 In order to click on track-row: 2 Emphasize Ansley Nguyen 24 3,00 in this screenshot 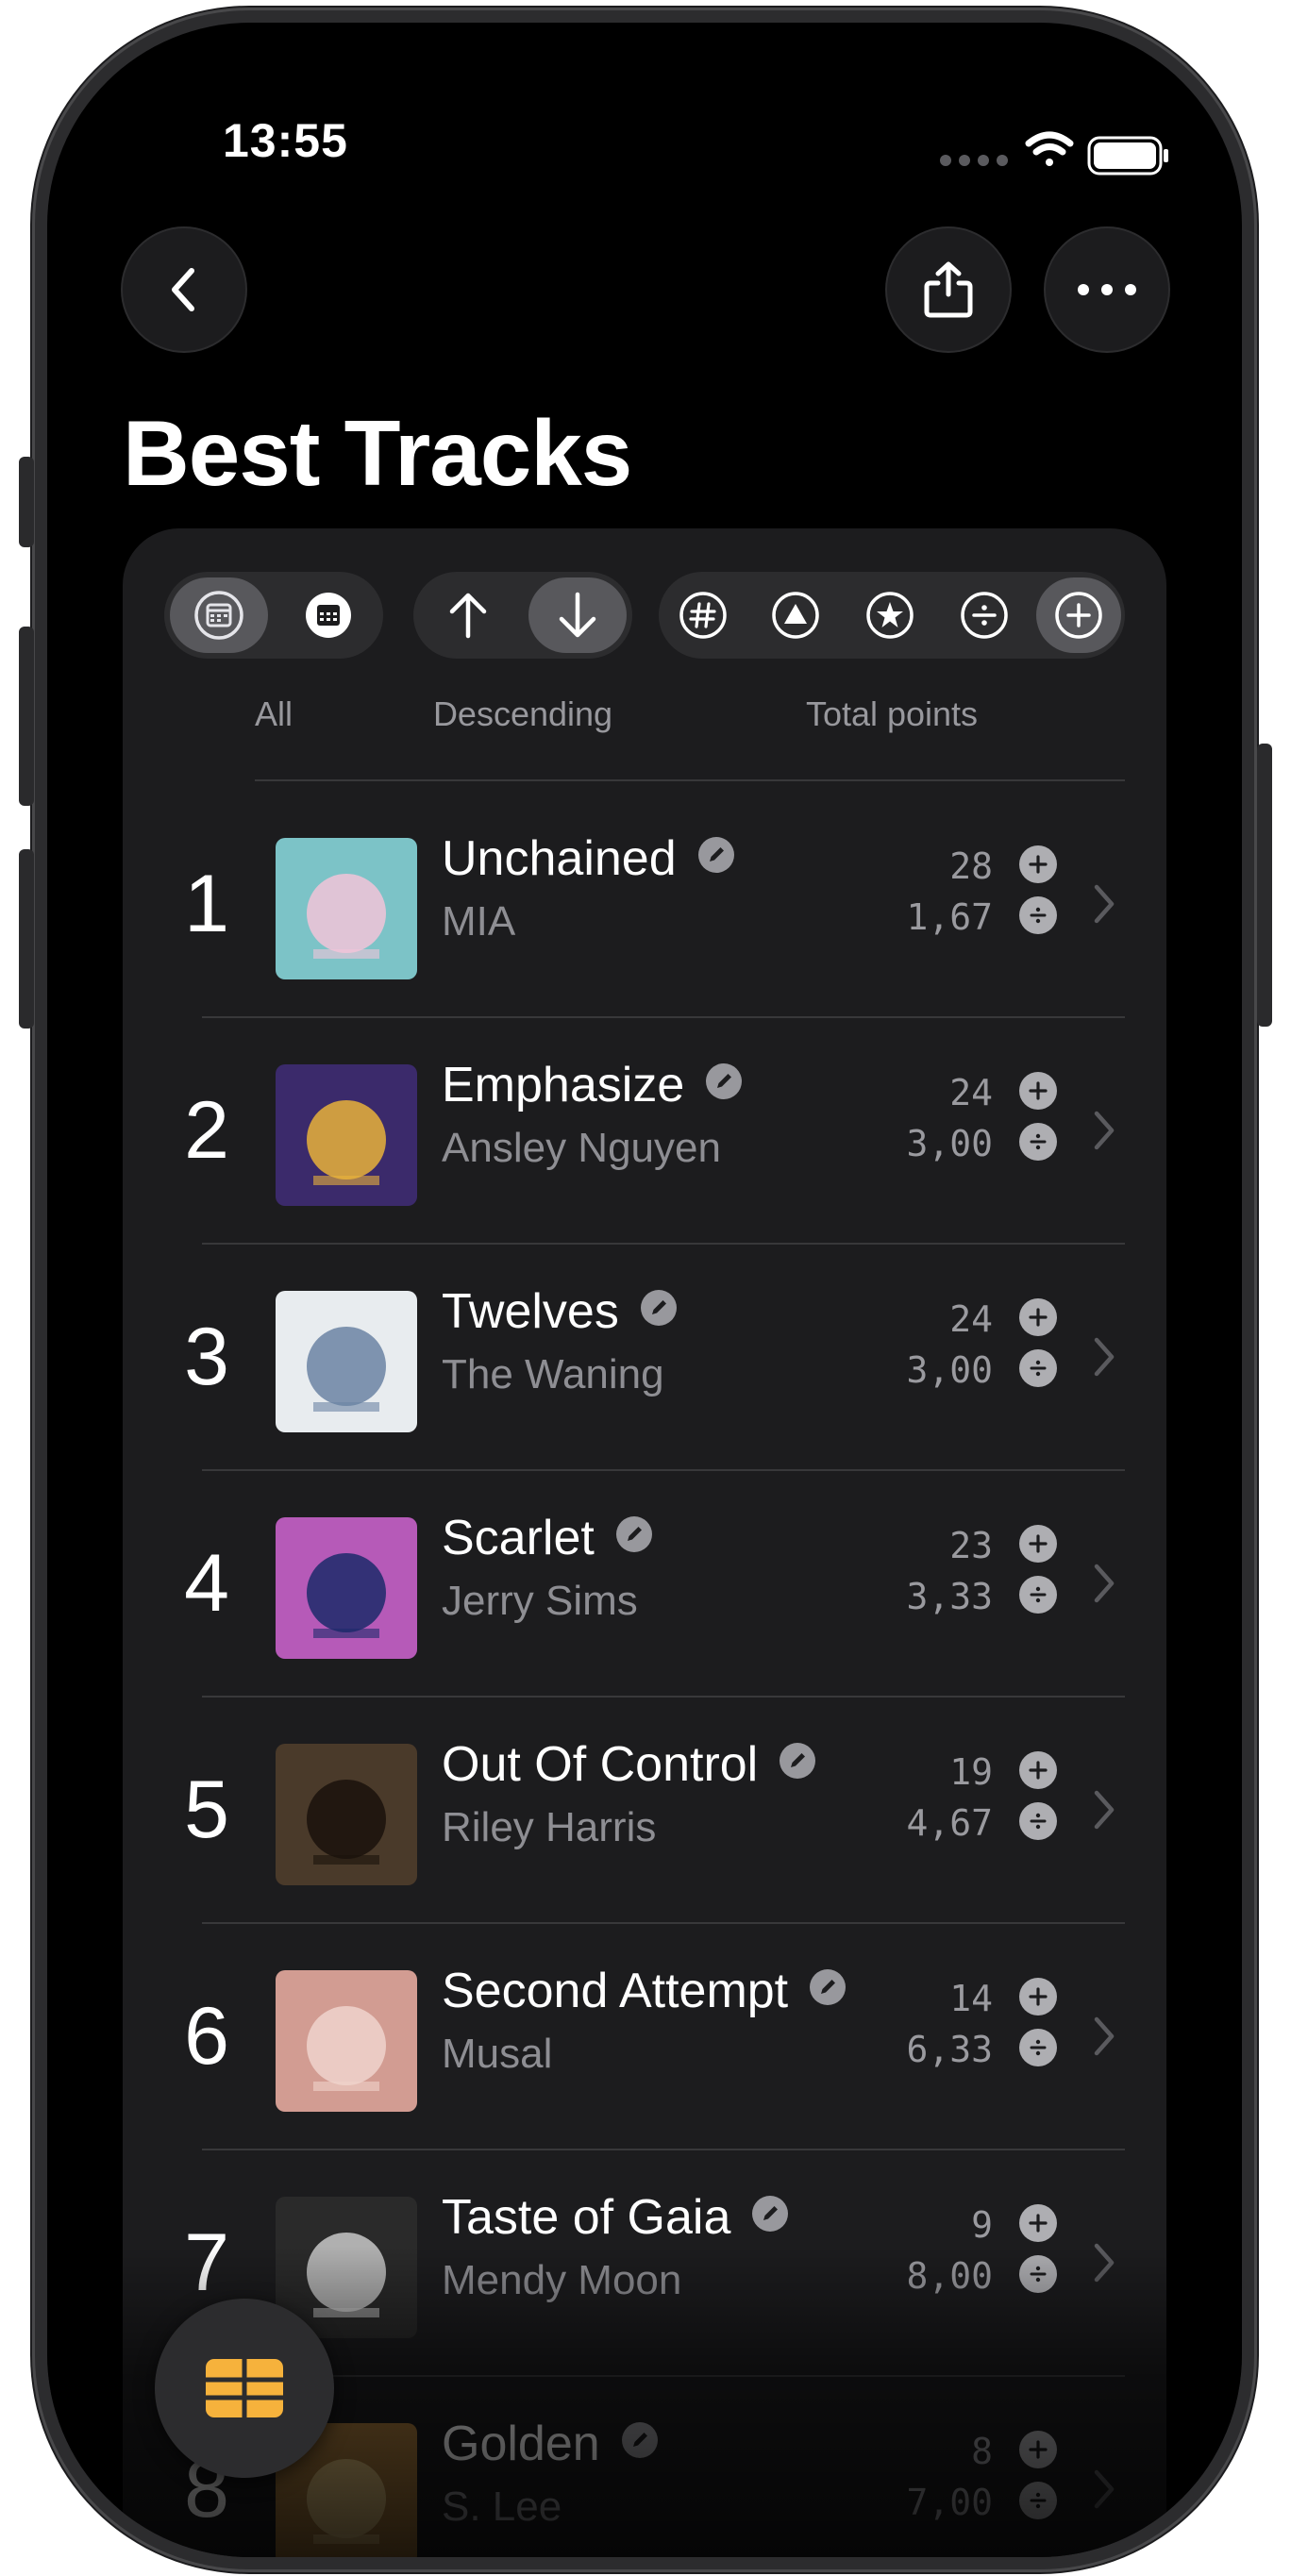, I will do `click(645, 1130)`.